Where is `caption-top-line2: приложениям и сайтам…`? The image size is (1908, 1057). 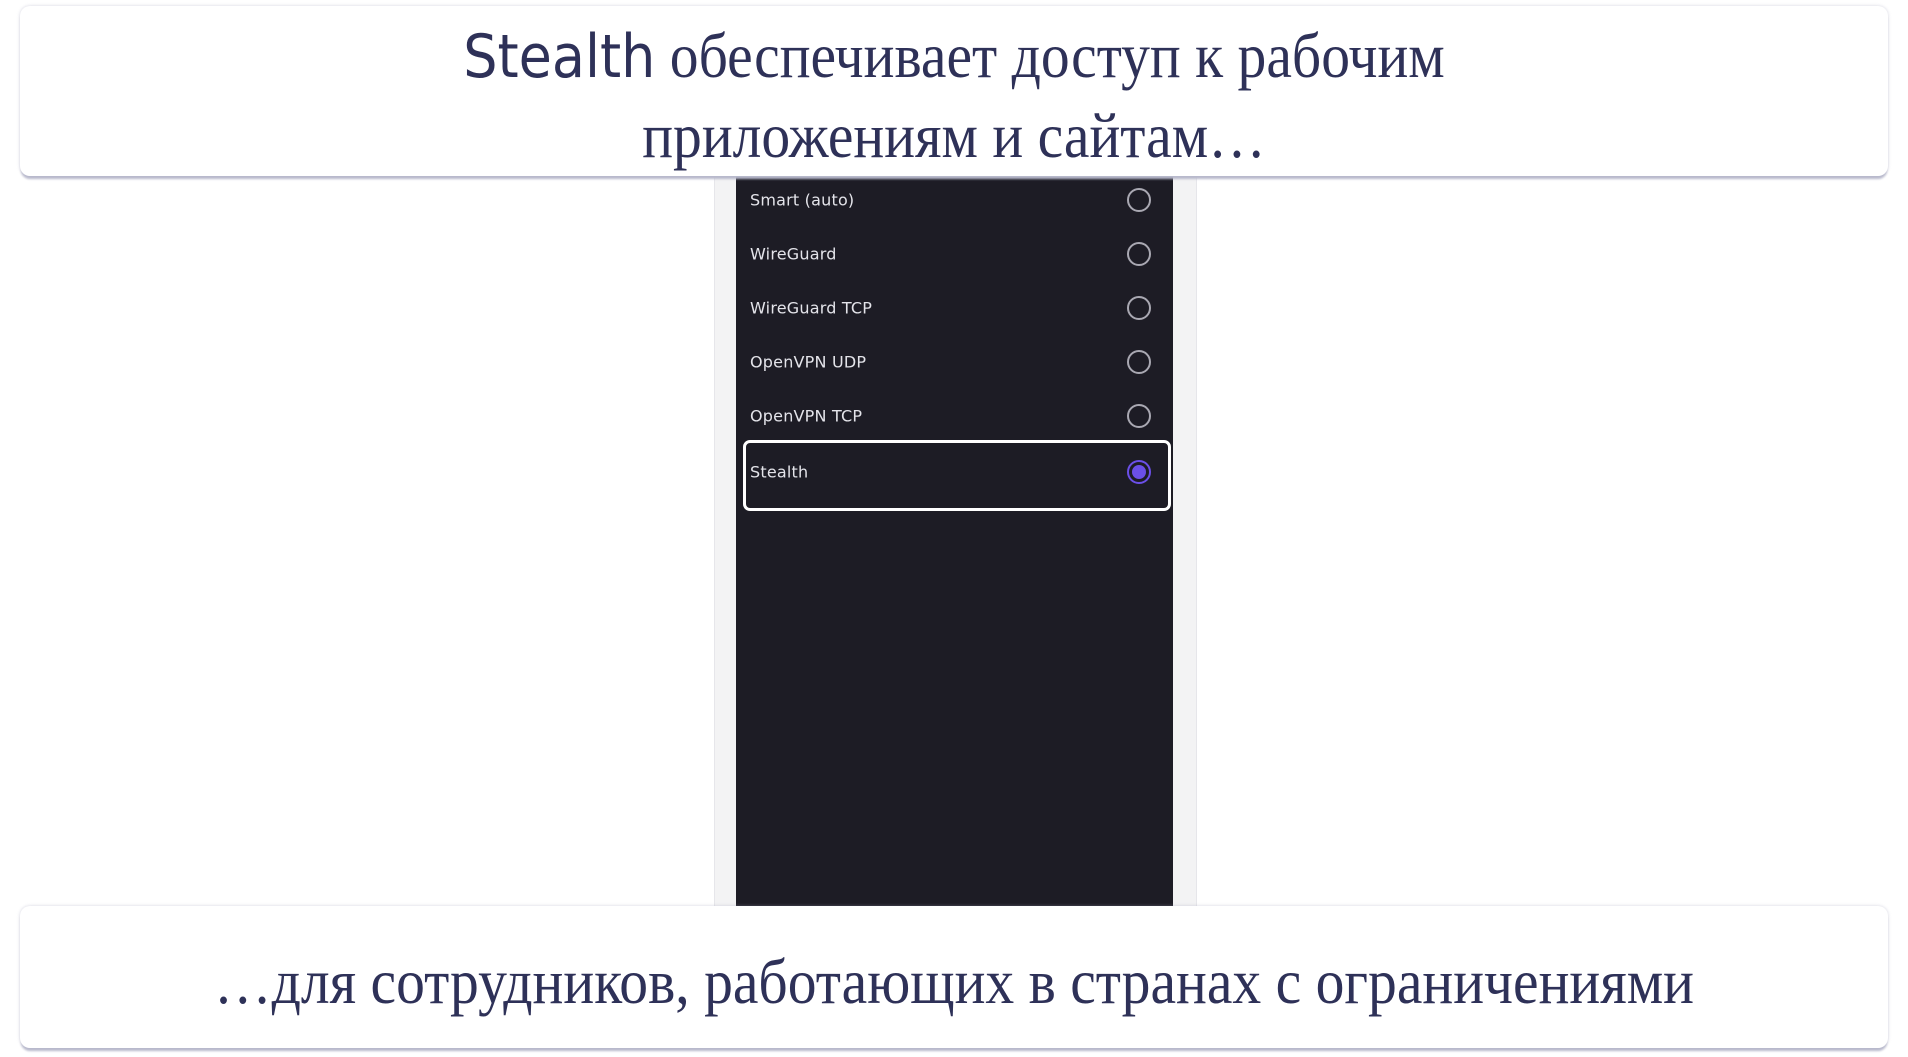 caption-top-line2: приложениям и сайтам… is located at coordinates (954, 135).